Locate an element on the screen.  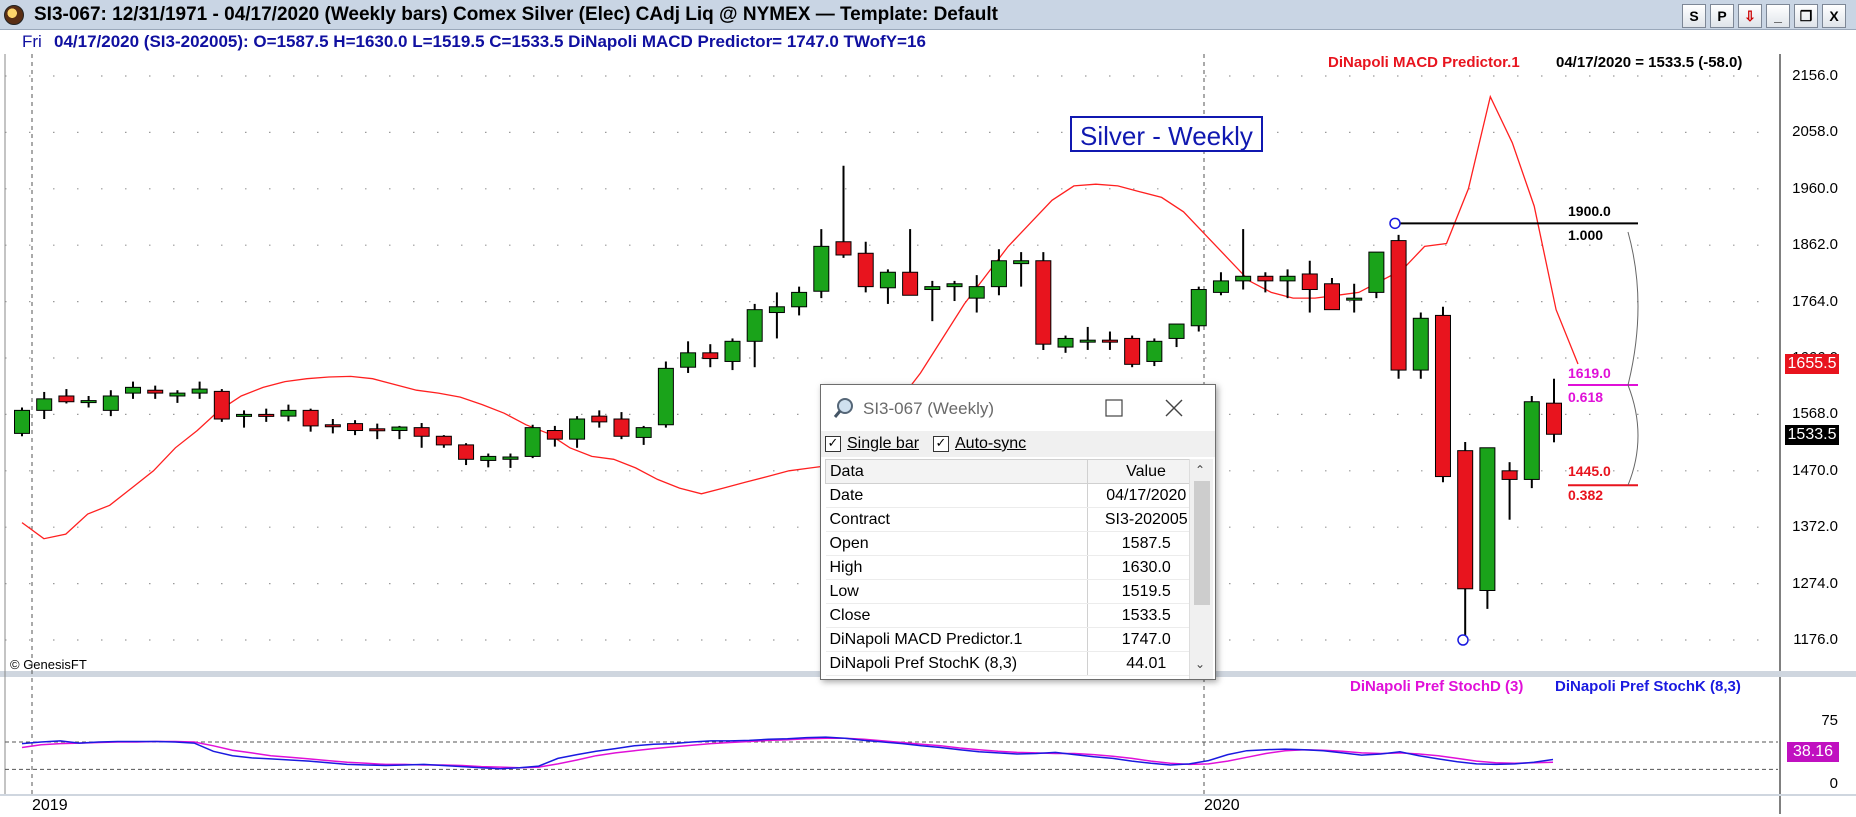
s-button: S is located at coordinates (1694, 16).